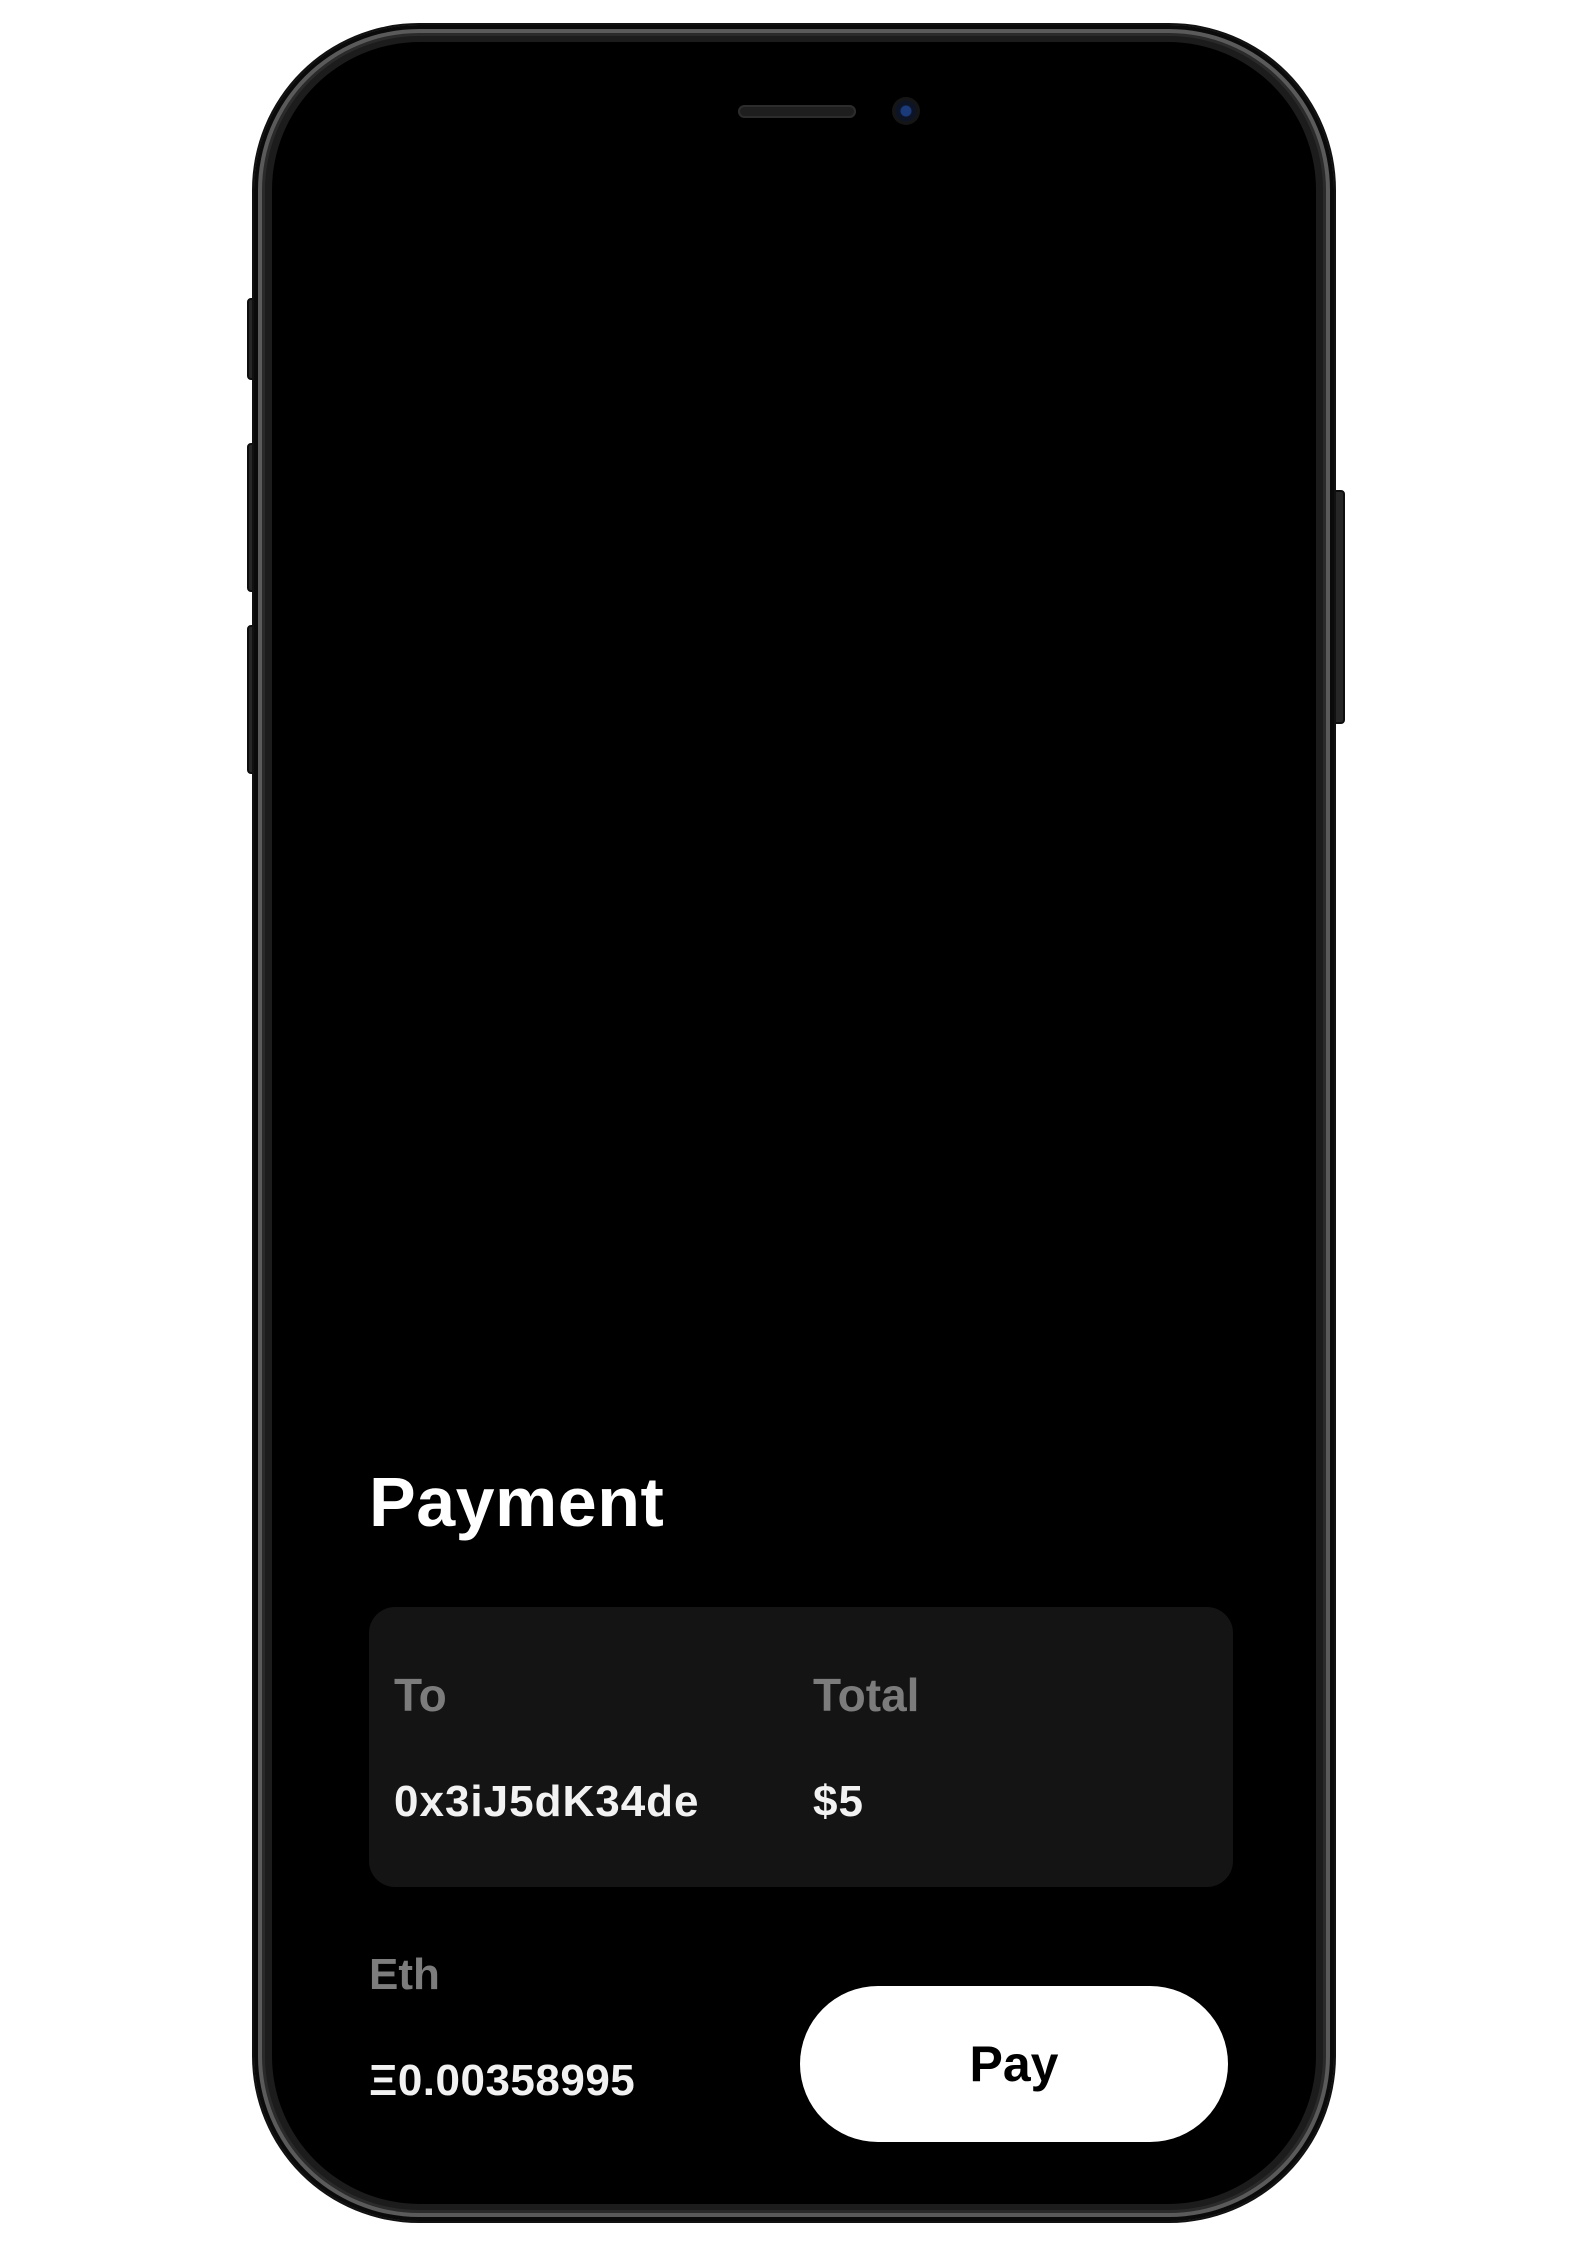 The image size is (1587, 2245). Describe the element at coordinates (906, 111) in the screenshot. I see `front-camera-icon` at that location.